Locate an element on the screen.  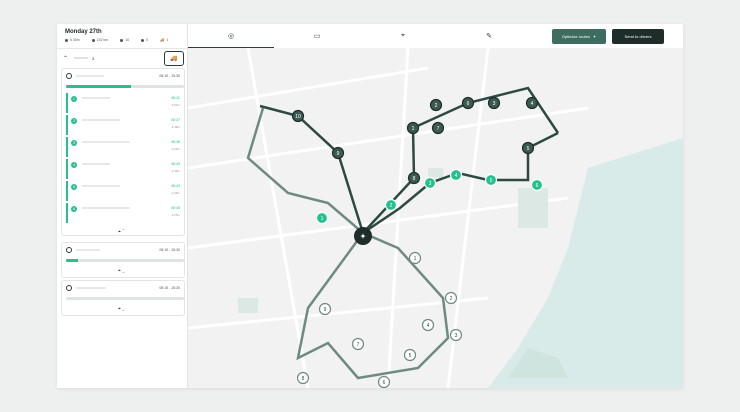
stop-number: 2 is located at coordinates (74, 121).